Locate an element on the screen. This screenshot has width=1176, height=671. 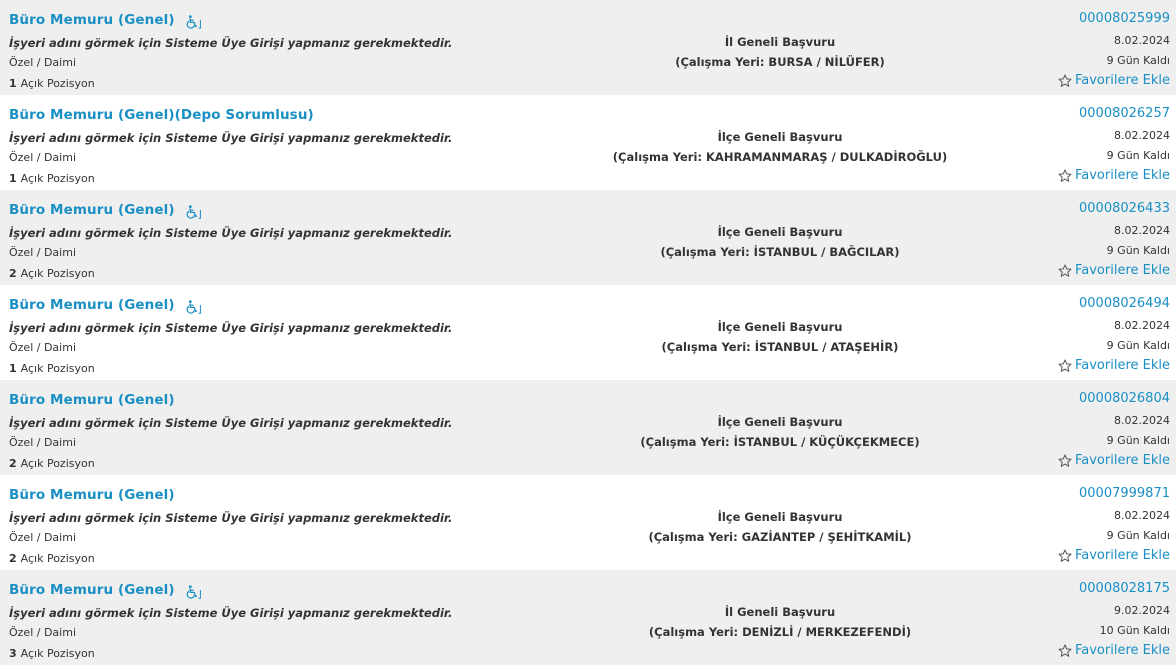
job-code-link: 00008026494 is located at coordinates (1124, 303).